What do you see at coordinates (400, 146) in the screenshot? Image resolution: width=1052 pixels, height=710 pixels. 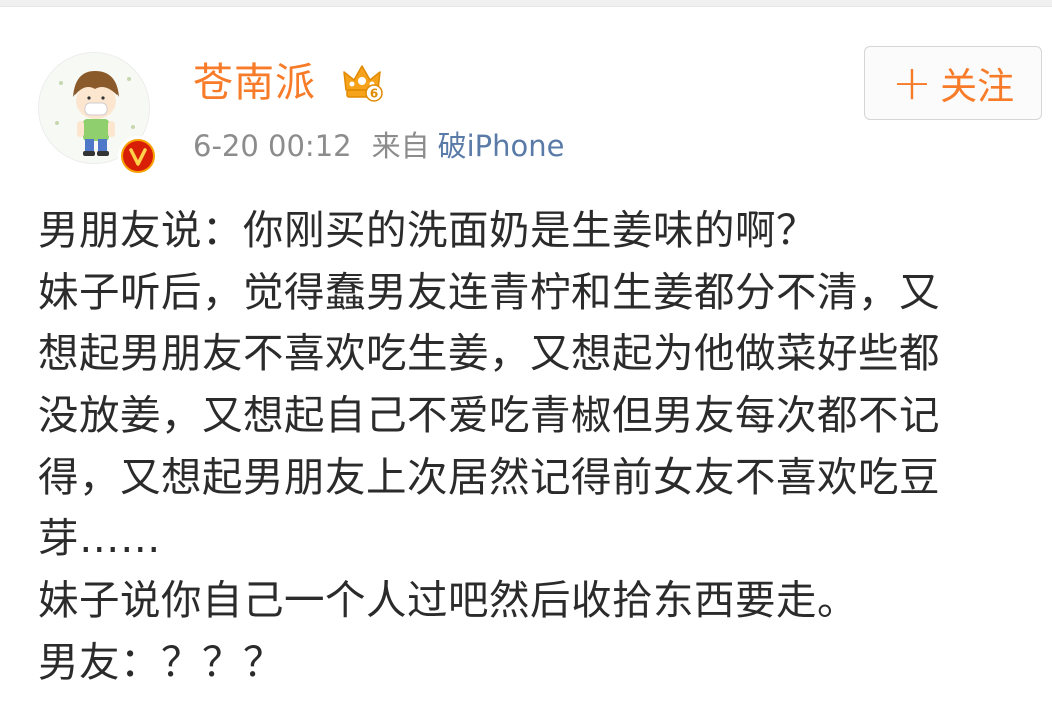 I see `source-prefix: 来自` at bounding box center [400, 146].